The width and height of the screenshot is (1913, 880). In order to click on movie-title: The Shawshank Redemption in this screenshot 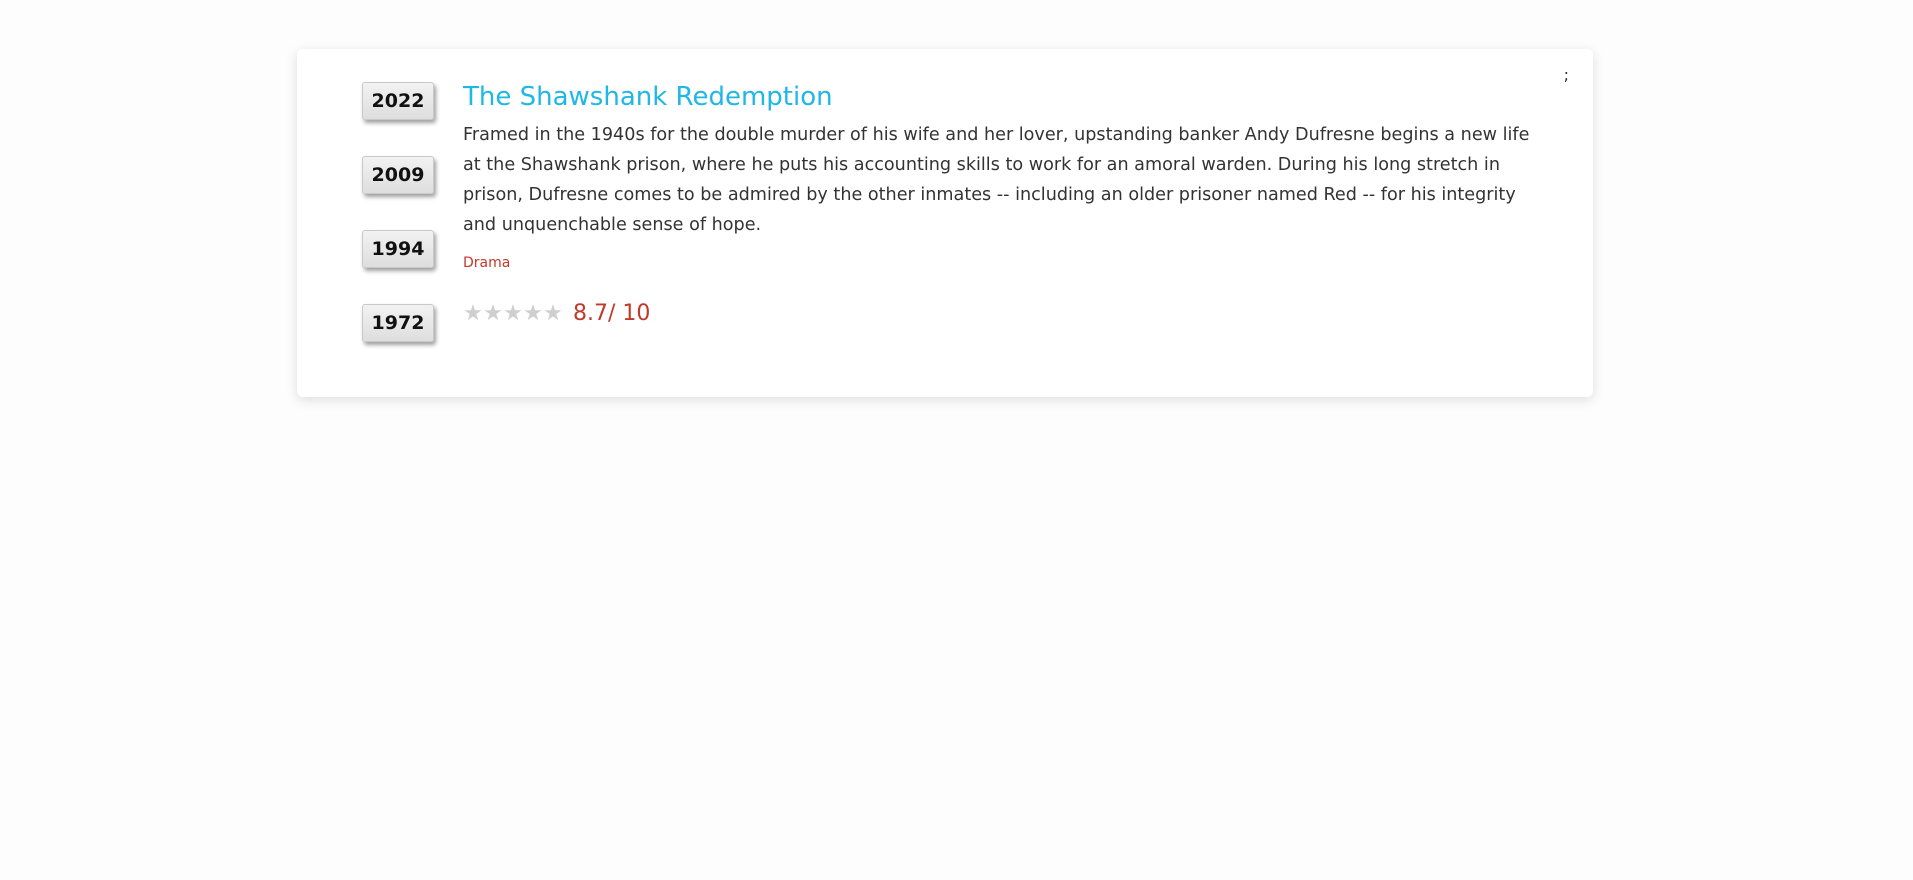, I will do `click(1005, 97)`.